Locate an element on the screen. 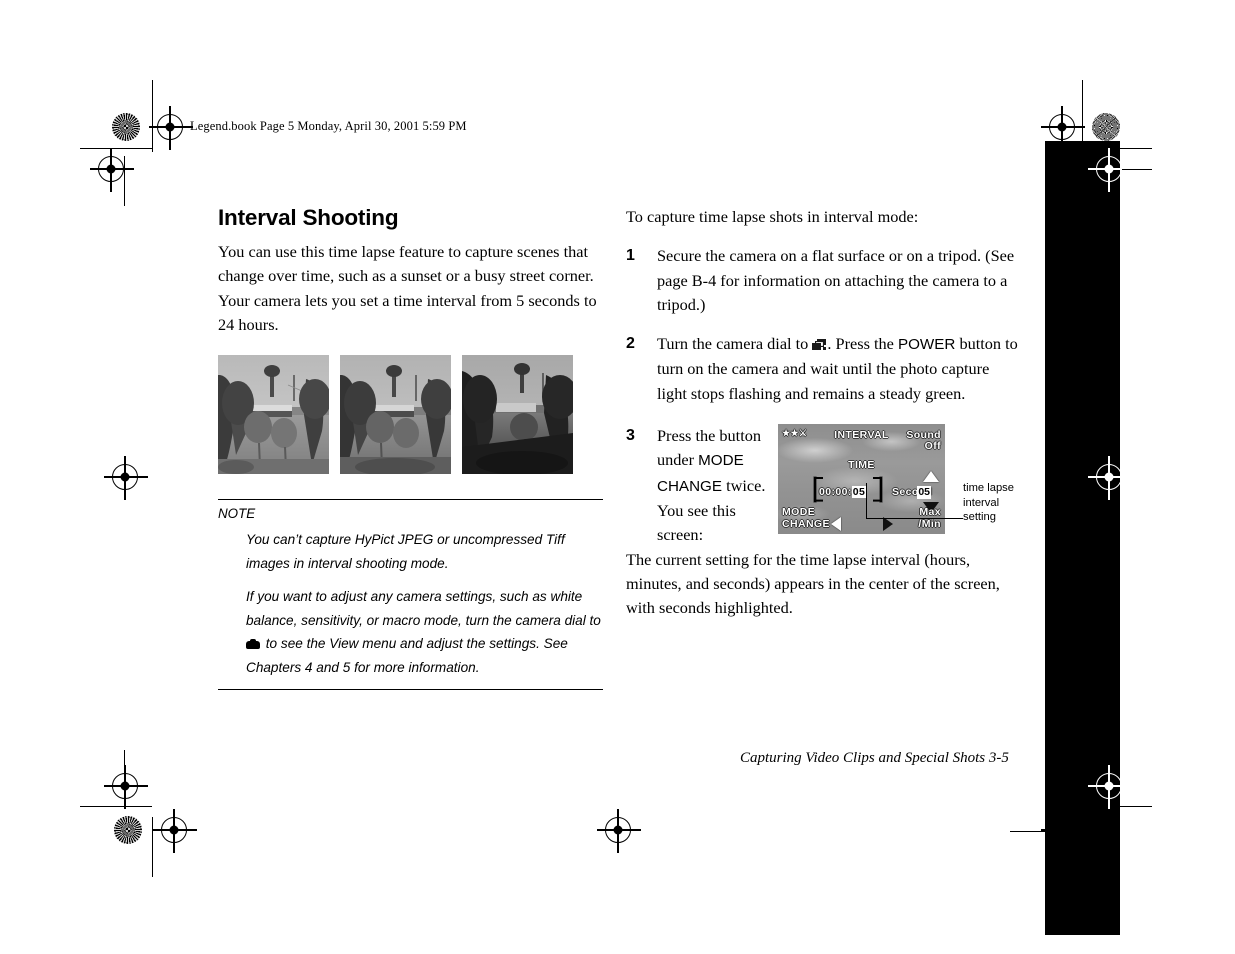 Image resolution: width=1235 pixels, height=954 pixels. registration-target-left-upper is located at coordinates (112, 170).